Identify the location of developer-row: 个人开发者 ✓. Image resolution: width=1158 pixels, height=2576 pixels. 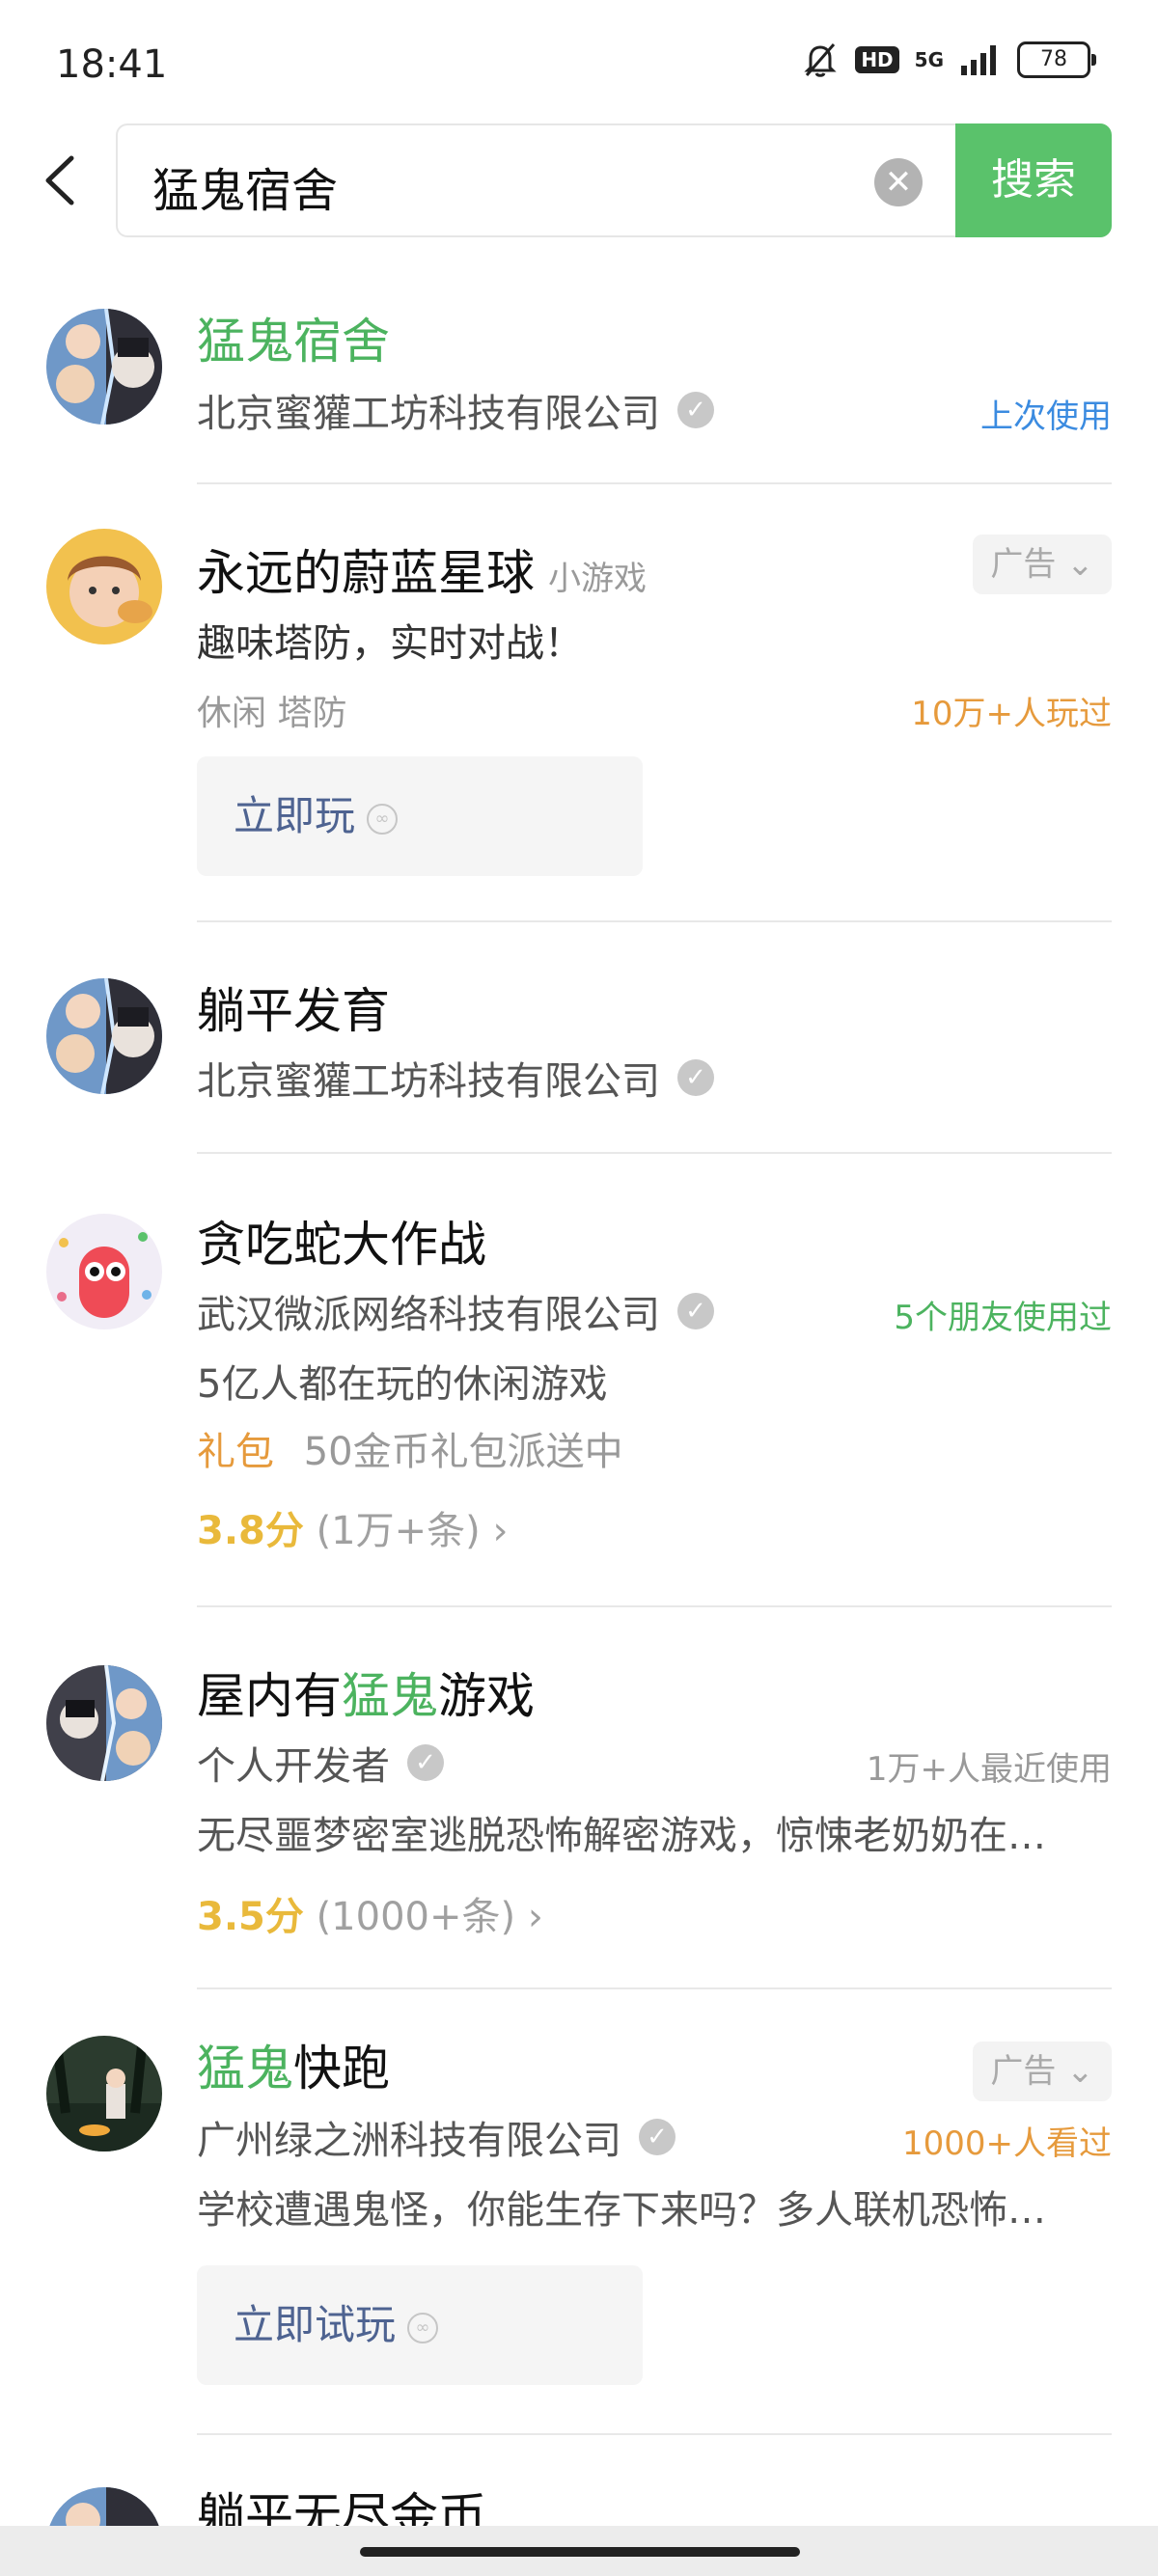
(320, 1763).